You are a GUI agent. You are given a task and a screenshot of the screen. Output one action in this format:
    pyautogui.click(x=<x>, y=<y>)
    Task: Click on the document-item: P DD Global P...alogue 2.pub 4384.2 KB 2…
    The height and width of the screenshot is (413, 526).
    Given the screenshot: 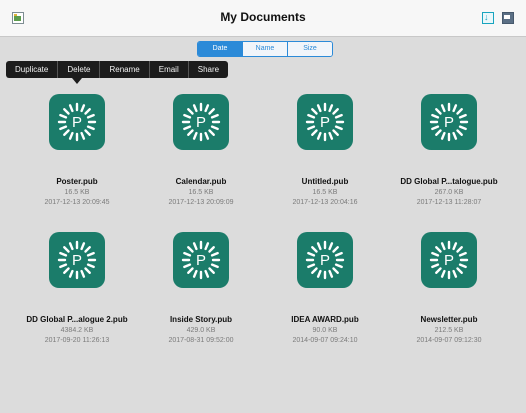 What is the action you would take?
    pyautogui.click(x=77, y=288)
    